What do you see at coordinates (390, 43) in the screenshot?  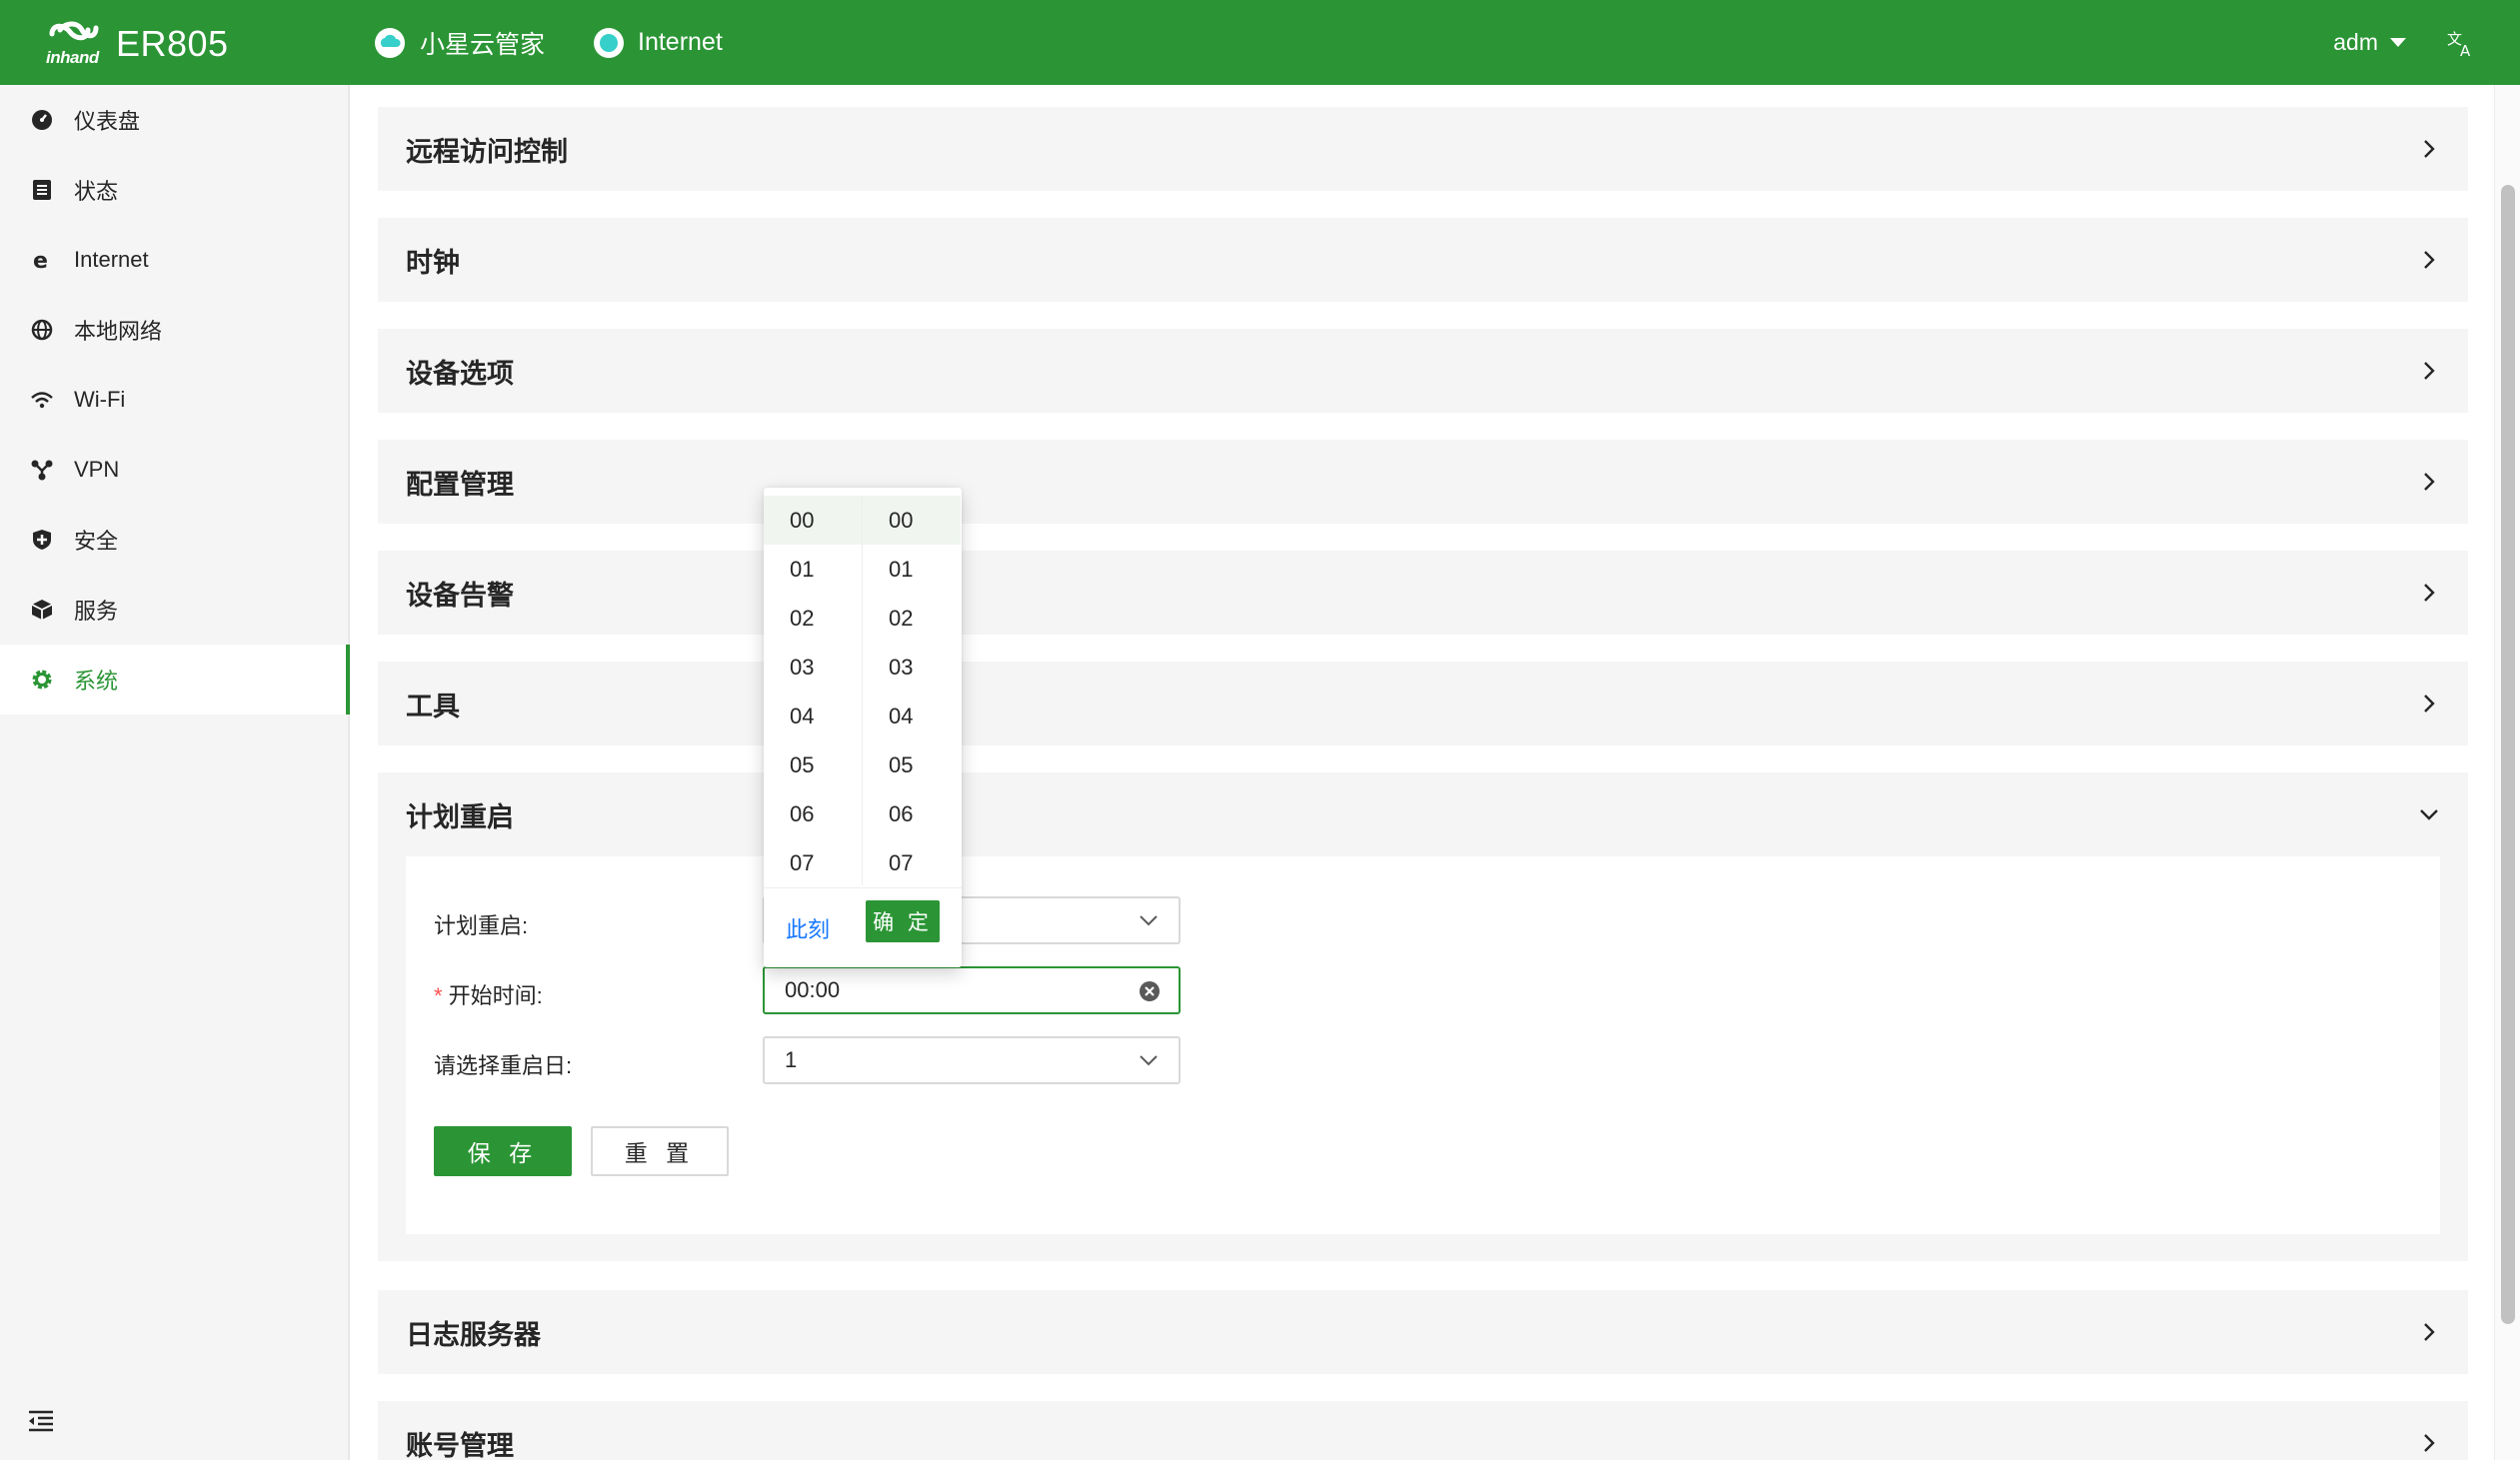 I see `cloud-icon` at bounding box center [390, 43].